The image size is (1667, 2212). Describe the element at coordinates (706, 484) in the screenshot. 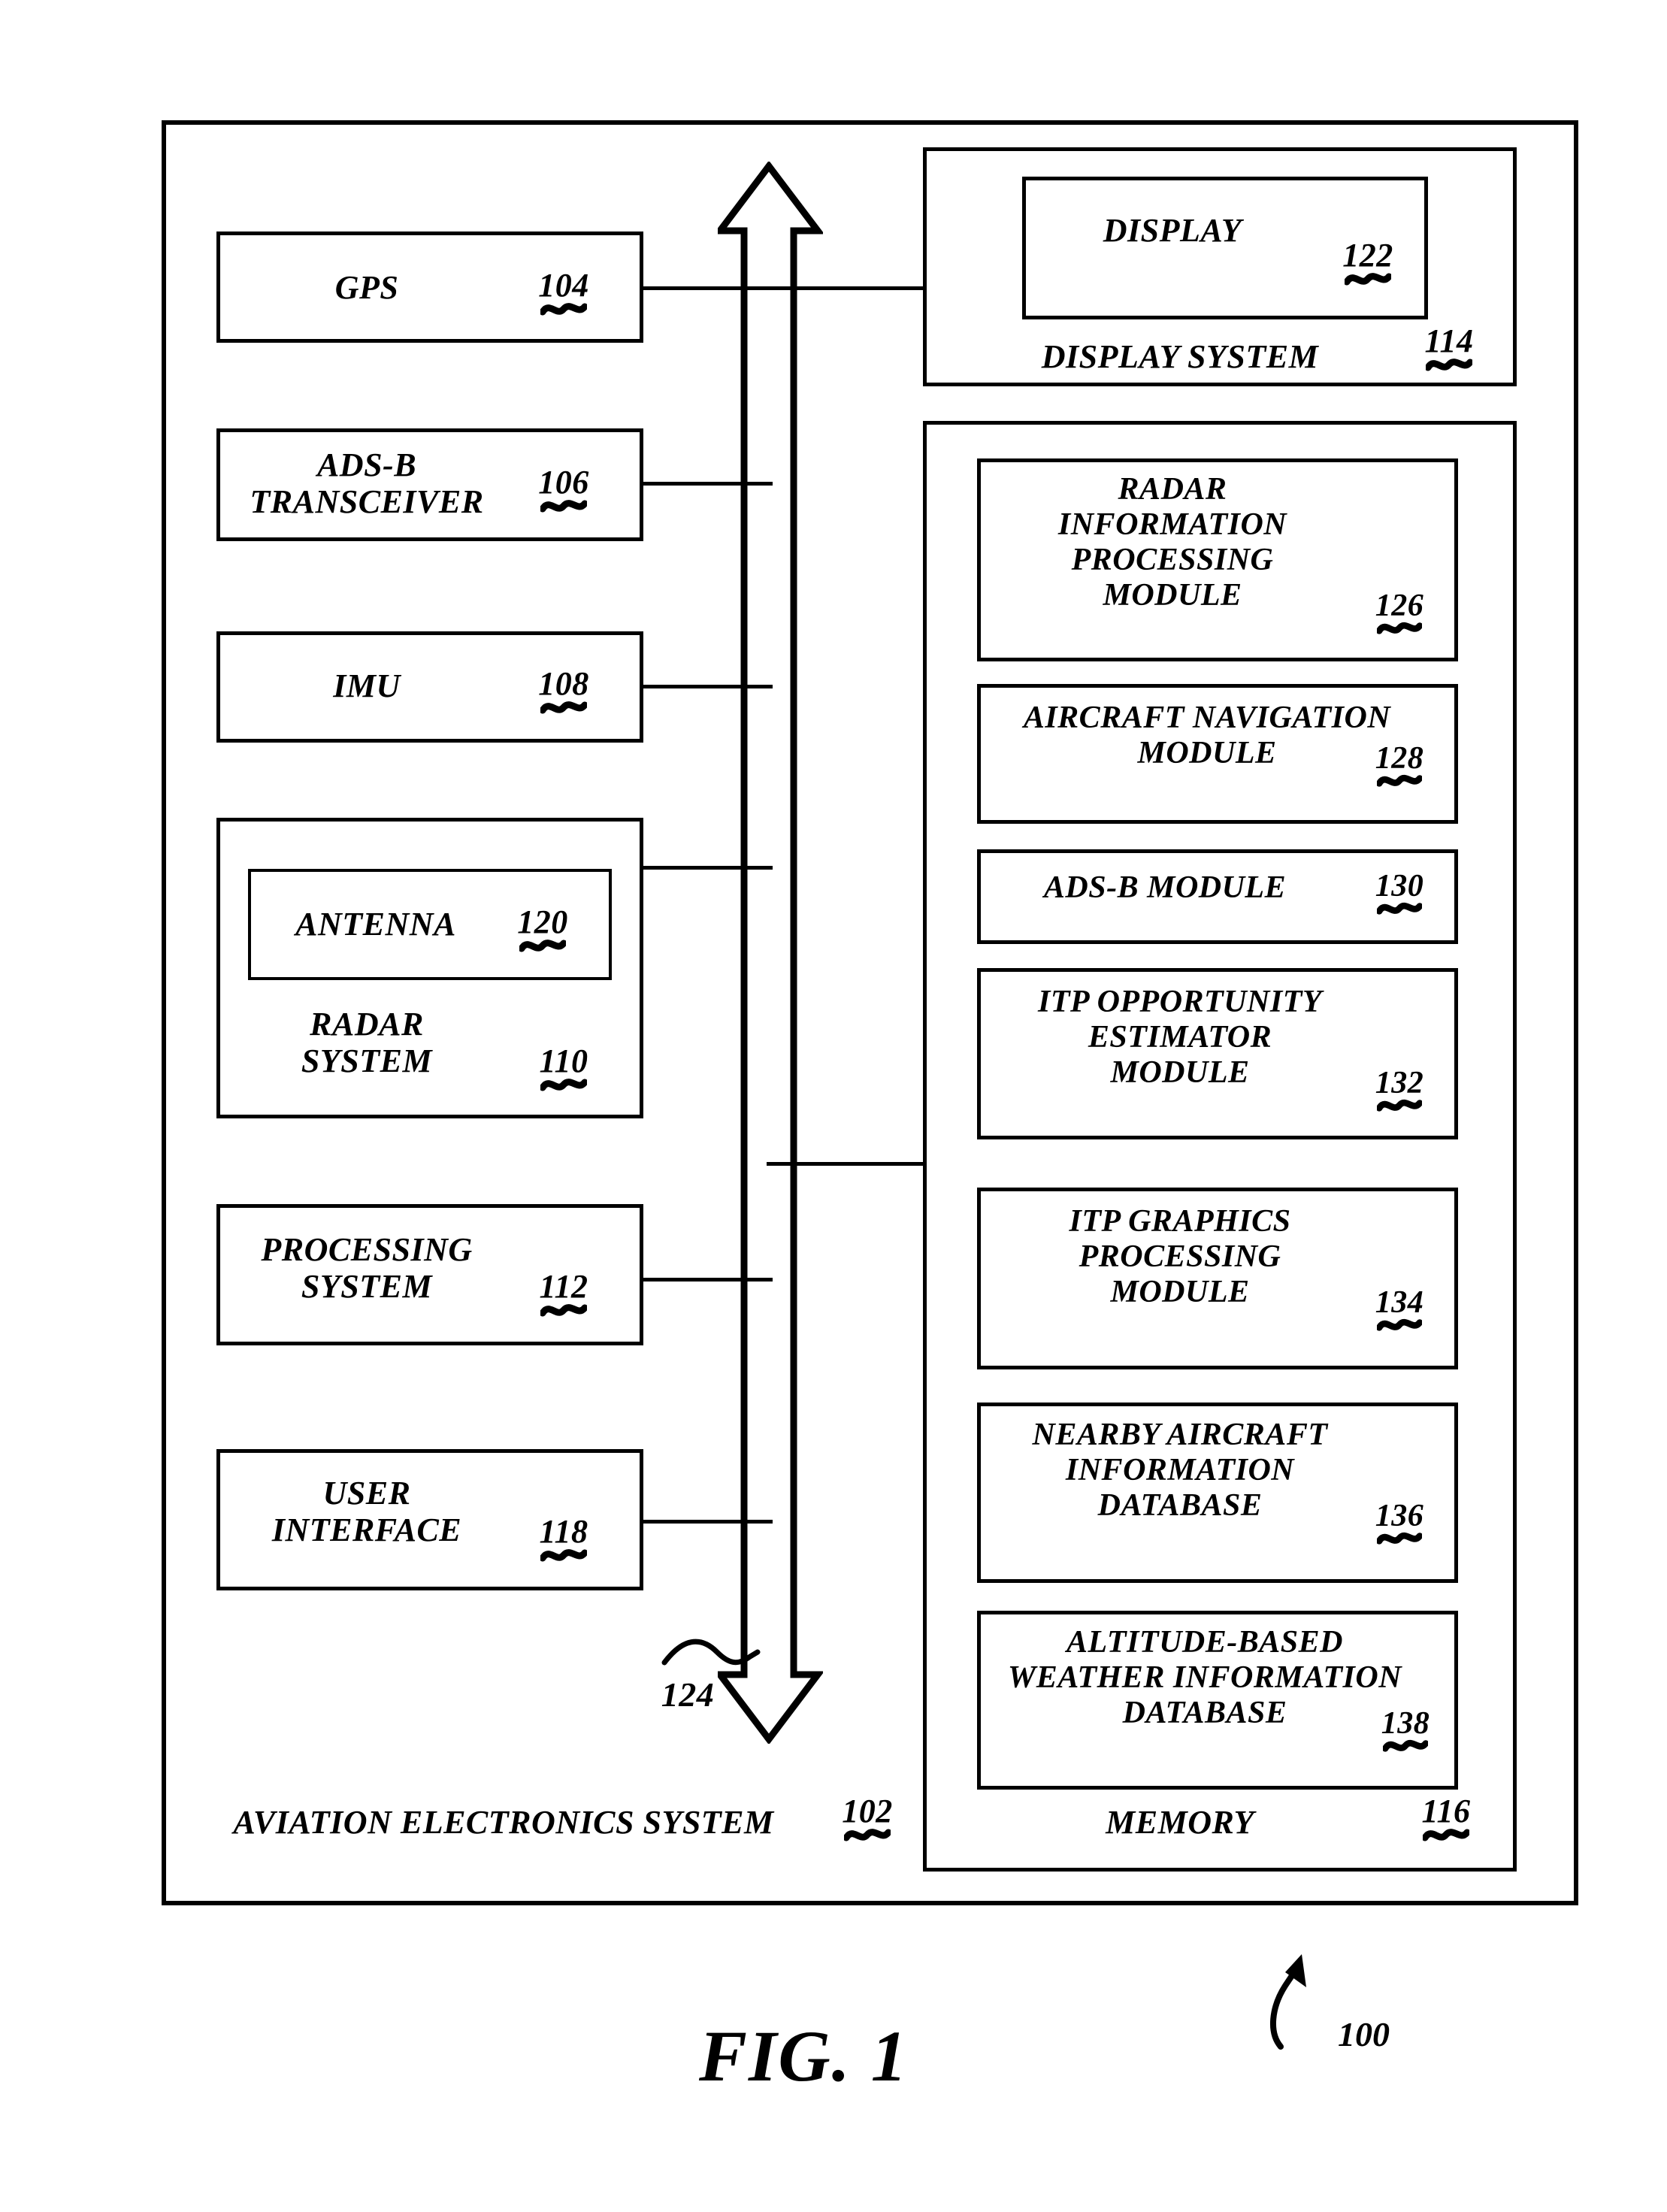

I see `adsb-transceiver-bus-connector` at that location.